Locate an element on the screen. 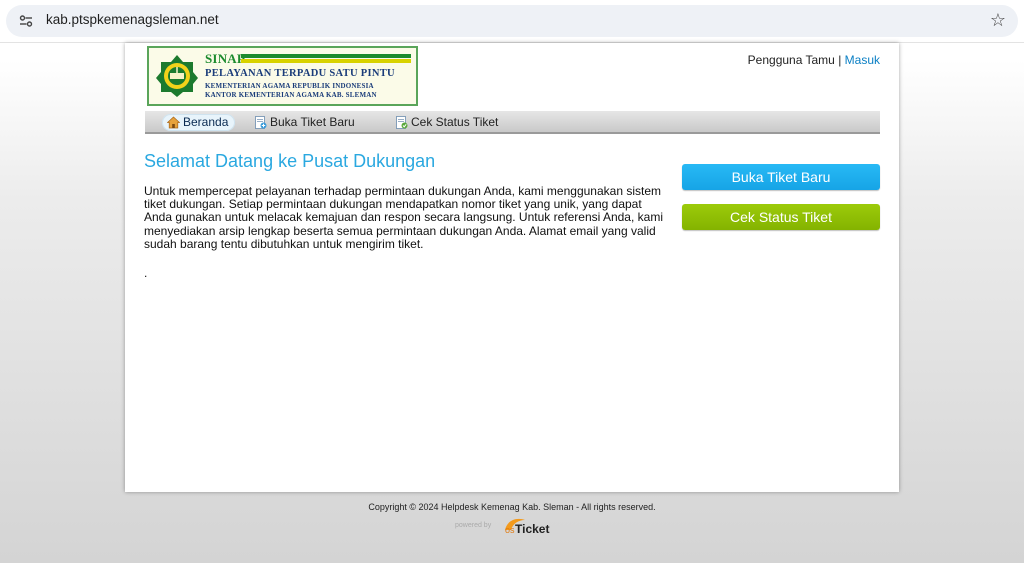 This screenshot has width=1024, height=563. svg-text: os is located at coordinates (510, 530).